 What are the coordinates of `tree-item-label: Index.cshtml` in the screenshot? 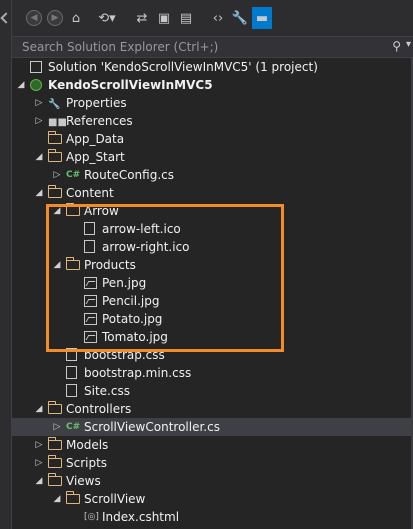 It's located at (141, 517).